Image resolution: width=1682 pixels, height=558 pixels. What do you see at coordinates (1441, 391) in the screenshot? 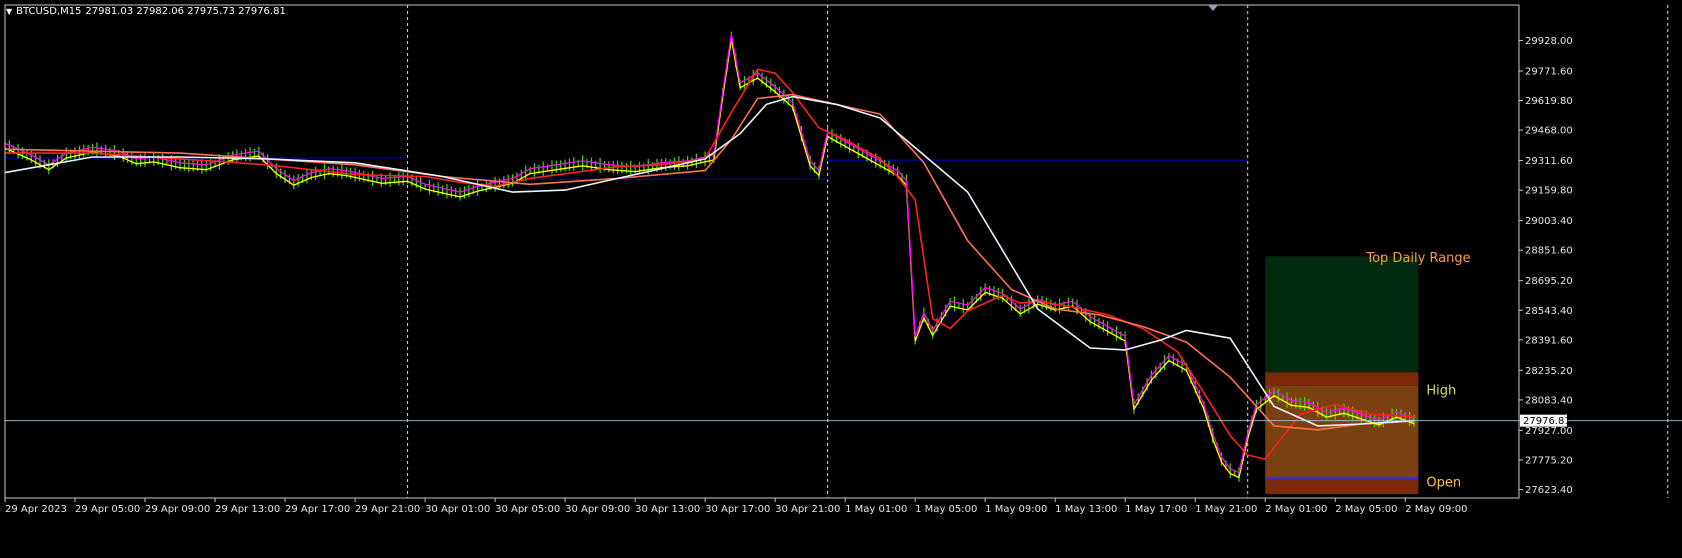
I see `high-label: High` at bounding box center [1441, 391].